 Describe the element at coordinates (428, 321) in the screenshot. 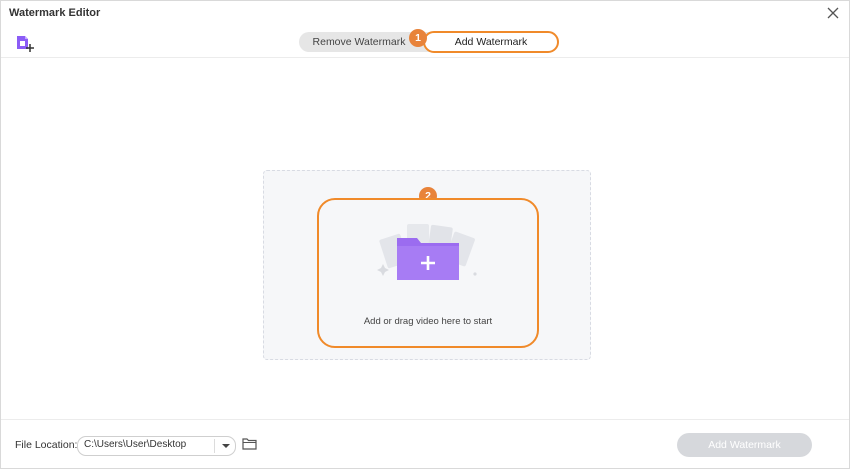

I see `dropzone-text: Add or drag video here to start` at that location.